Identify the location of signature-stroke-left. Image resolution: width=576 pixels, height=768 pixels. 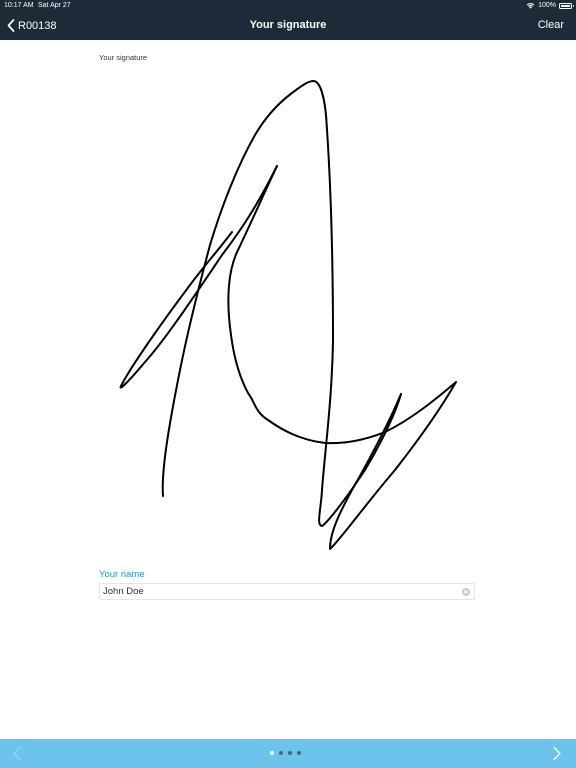
(198, 277).